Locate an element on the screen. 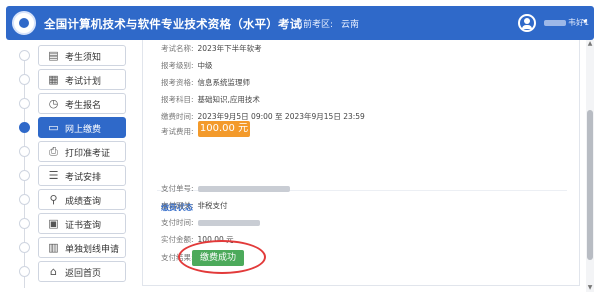  gateway-row: 支付网关: 非税支付 is located at coordinates (194, 205).